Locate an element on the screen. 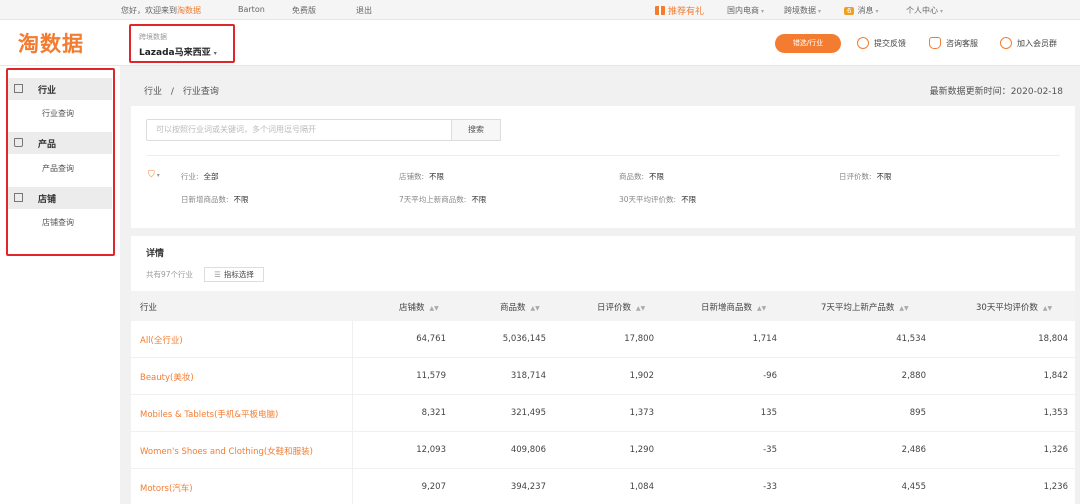 Image resolution: width=1080 pixels, height=504 pixels. cell-7day-new-products: 4,455 is located at coordinates (913, 487).